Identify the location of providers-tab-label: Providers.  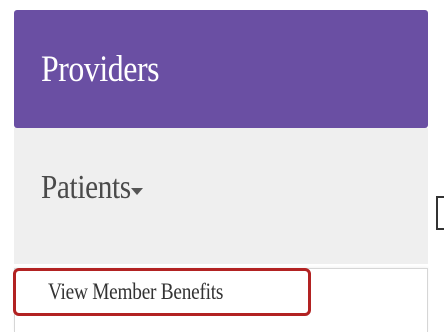
(100, 69).